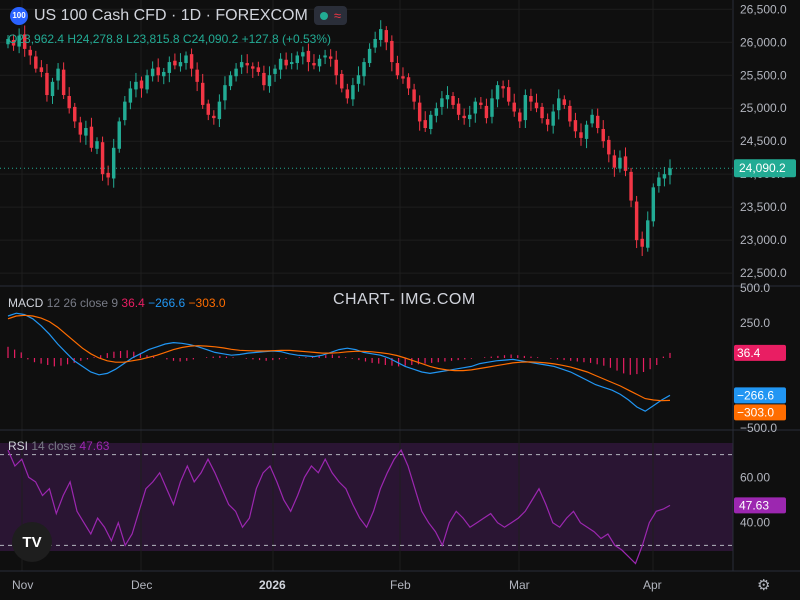  What do you see at coordinates (763, 42) in the screenshot?
I see `price-tick-label: 26,000.0` at bounding box center [763, 42].